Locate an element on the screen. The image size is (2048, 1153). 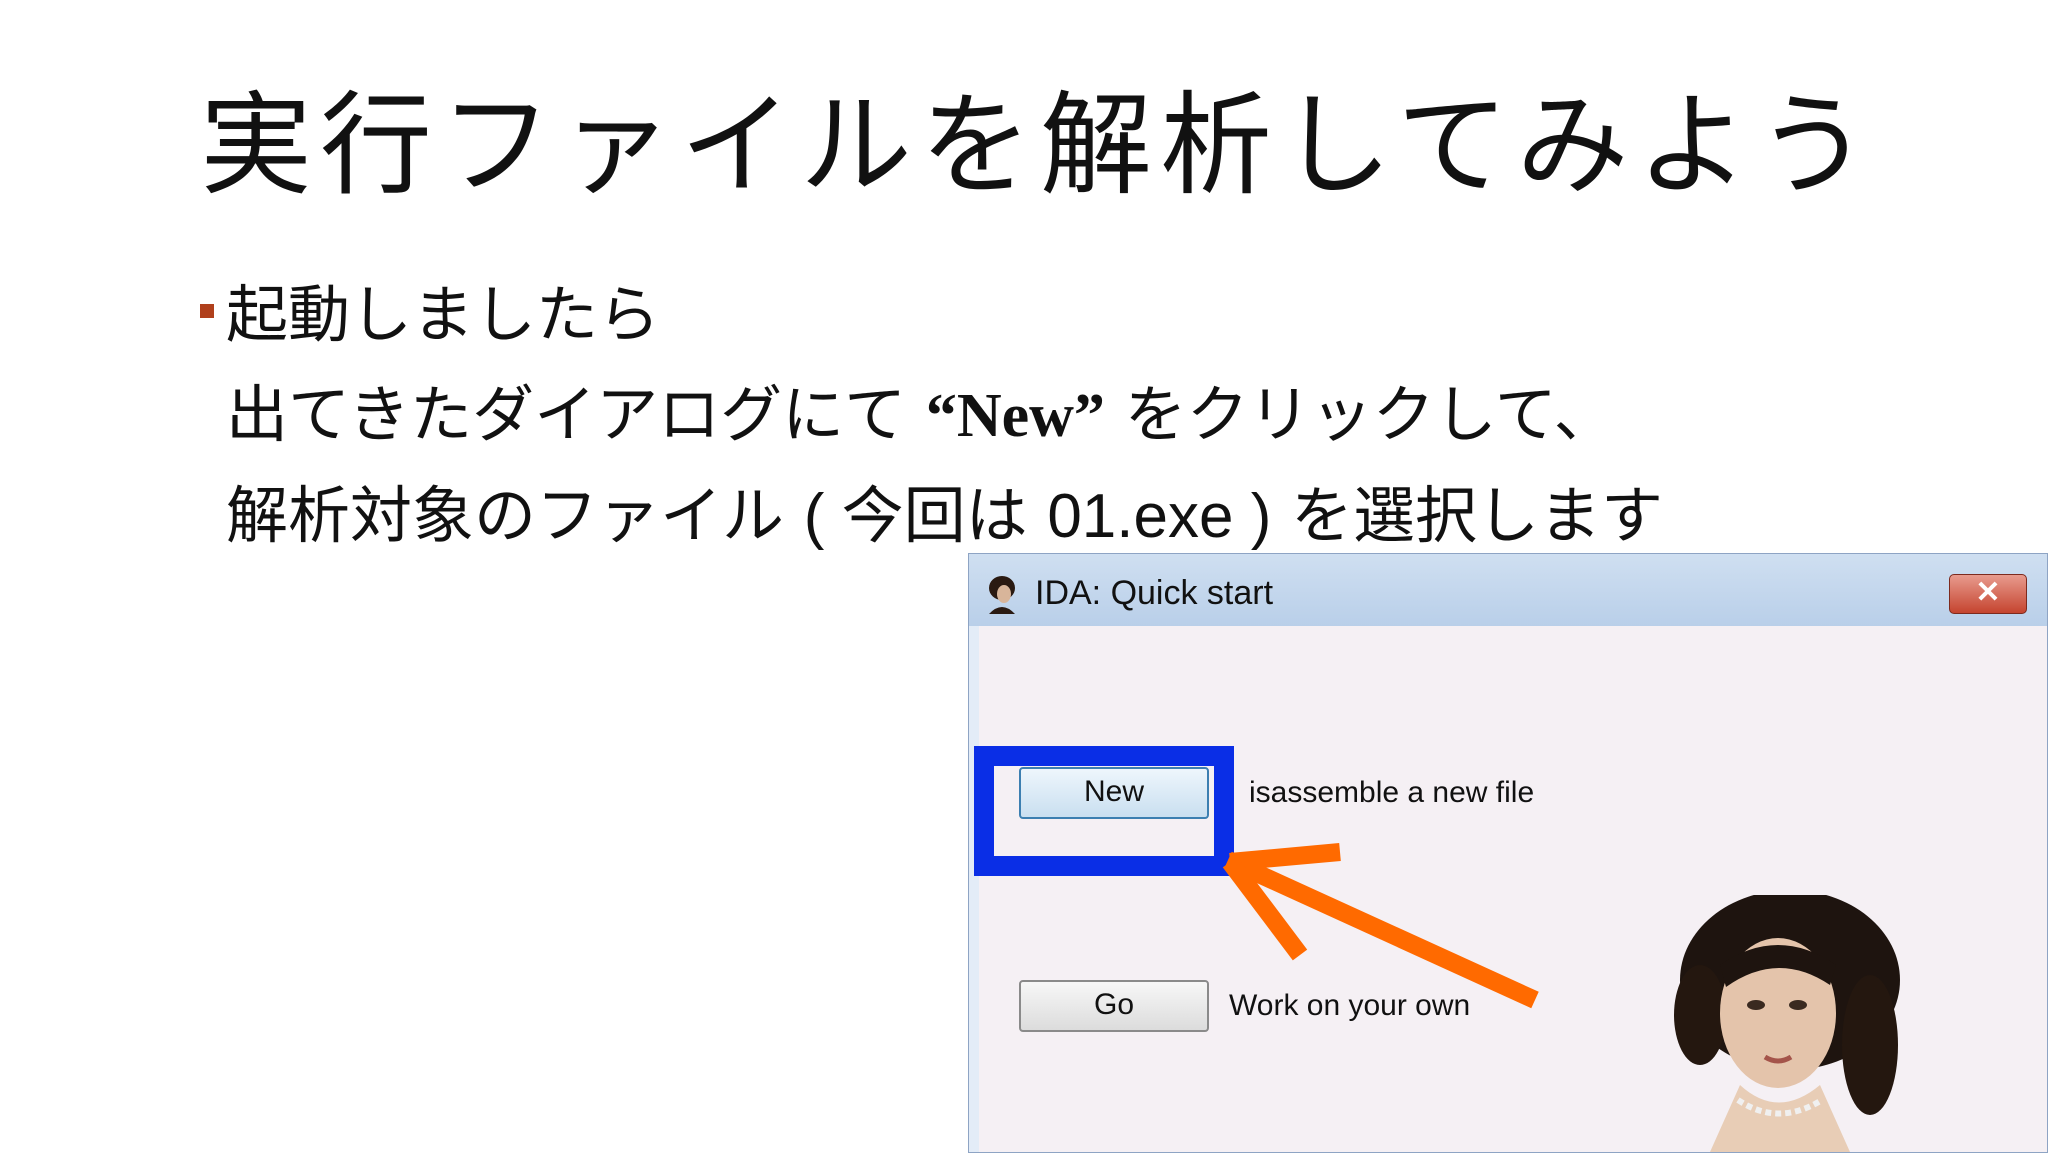
bullet-line-2: 出てきたダイアログにて “New” をクリックして、 is located at coordinates (931, 415).